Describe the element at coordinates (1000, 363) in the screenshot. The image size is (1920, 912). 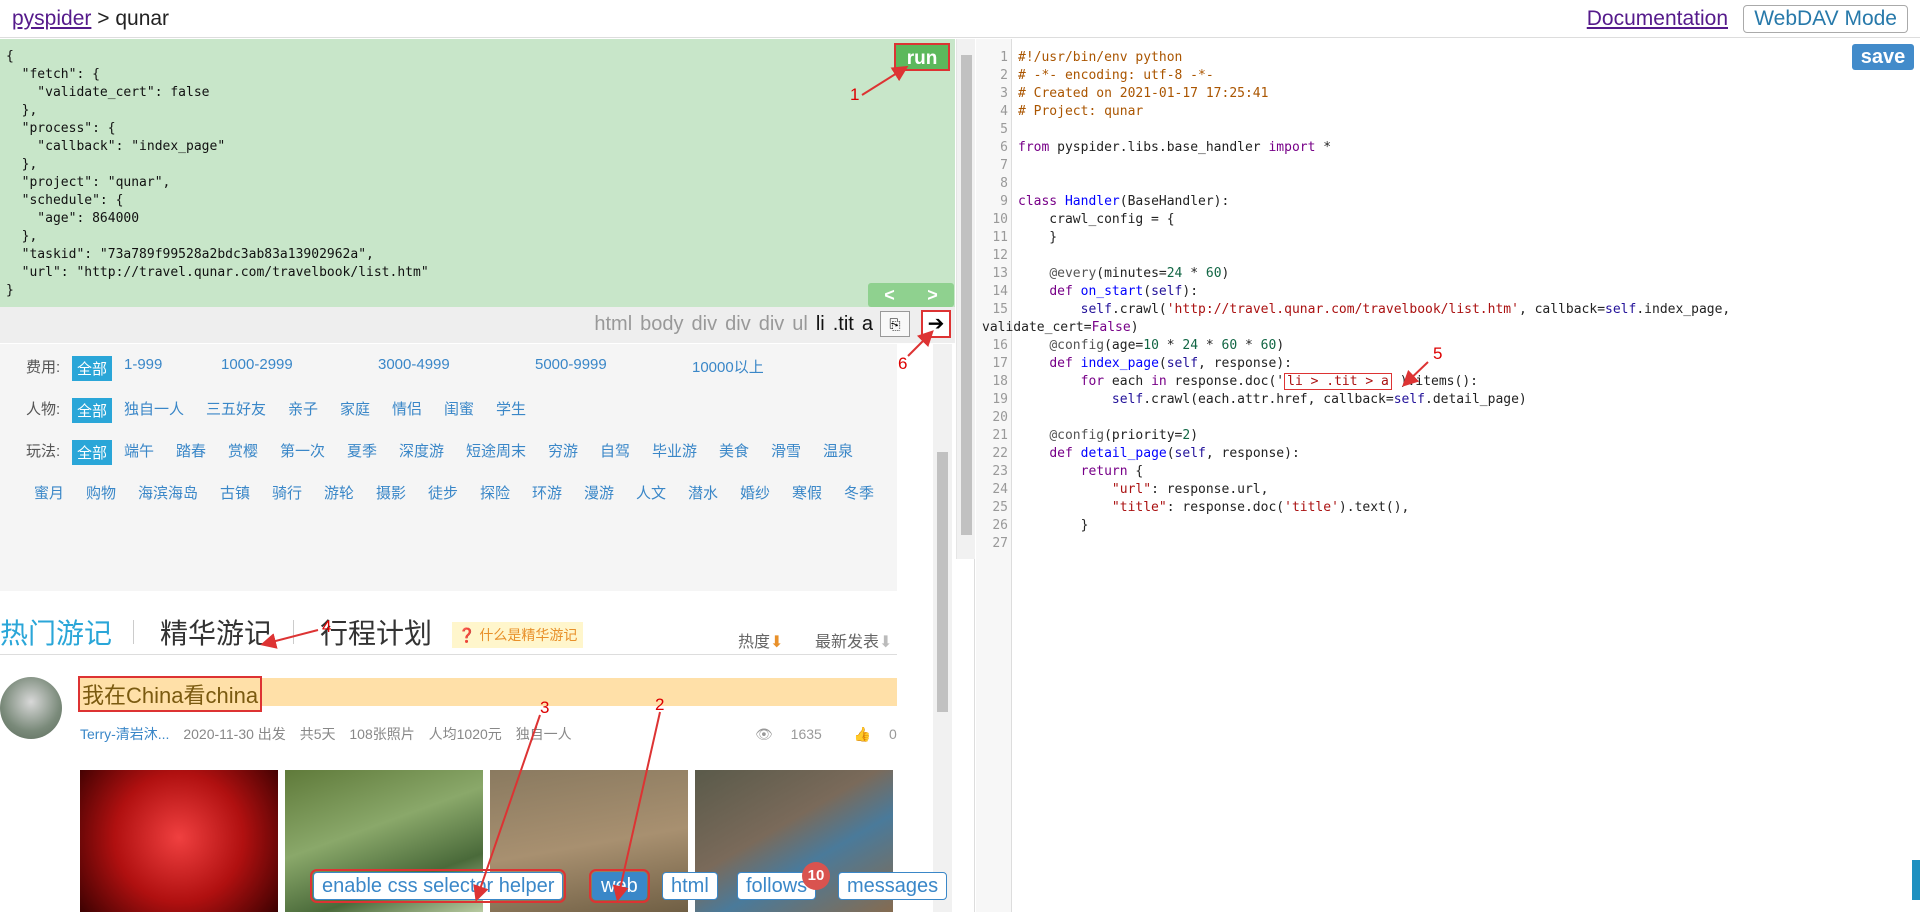
I see `line-number: 17` at that location.